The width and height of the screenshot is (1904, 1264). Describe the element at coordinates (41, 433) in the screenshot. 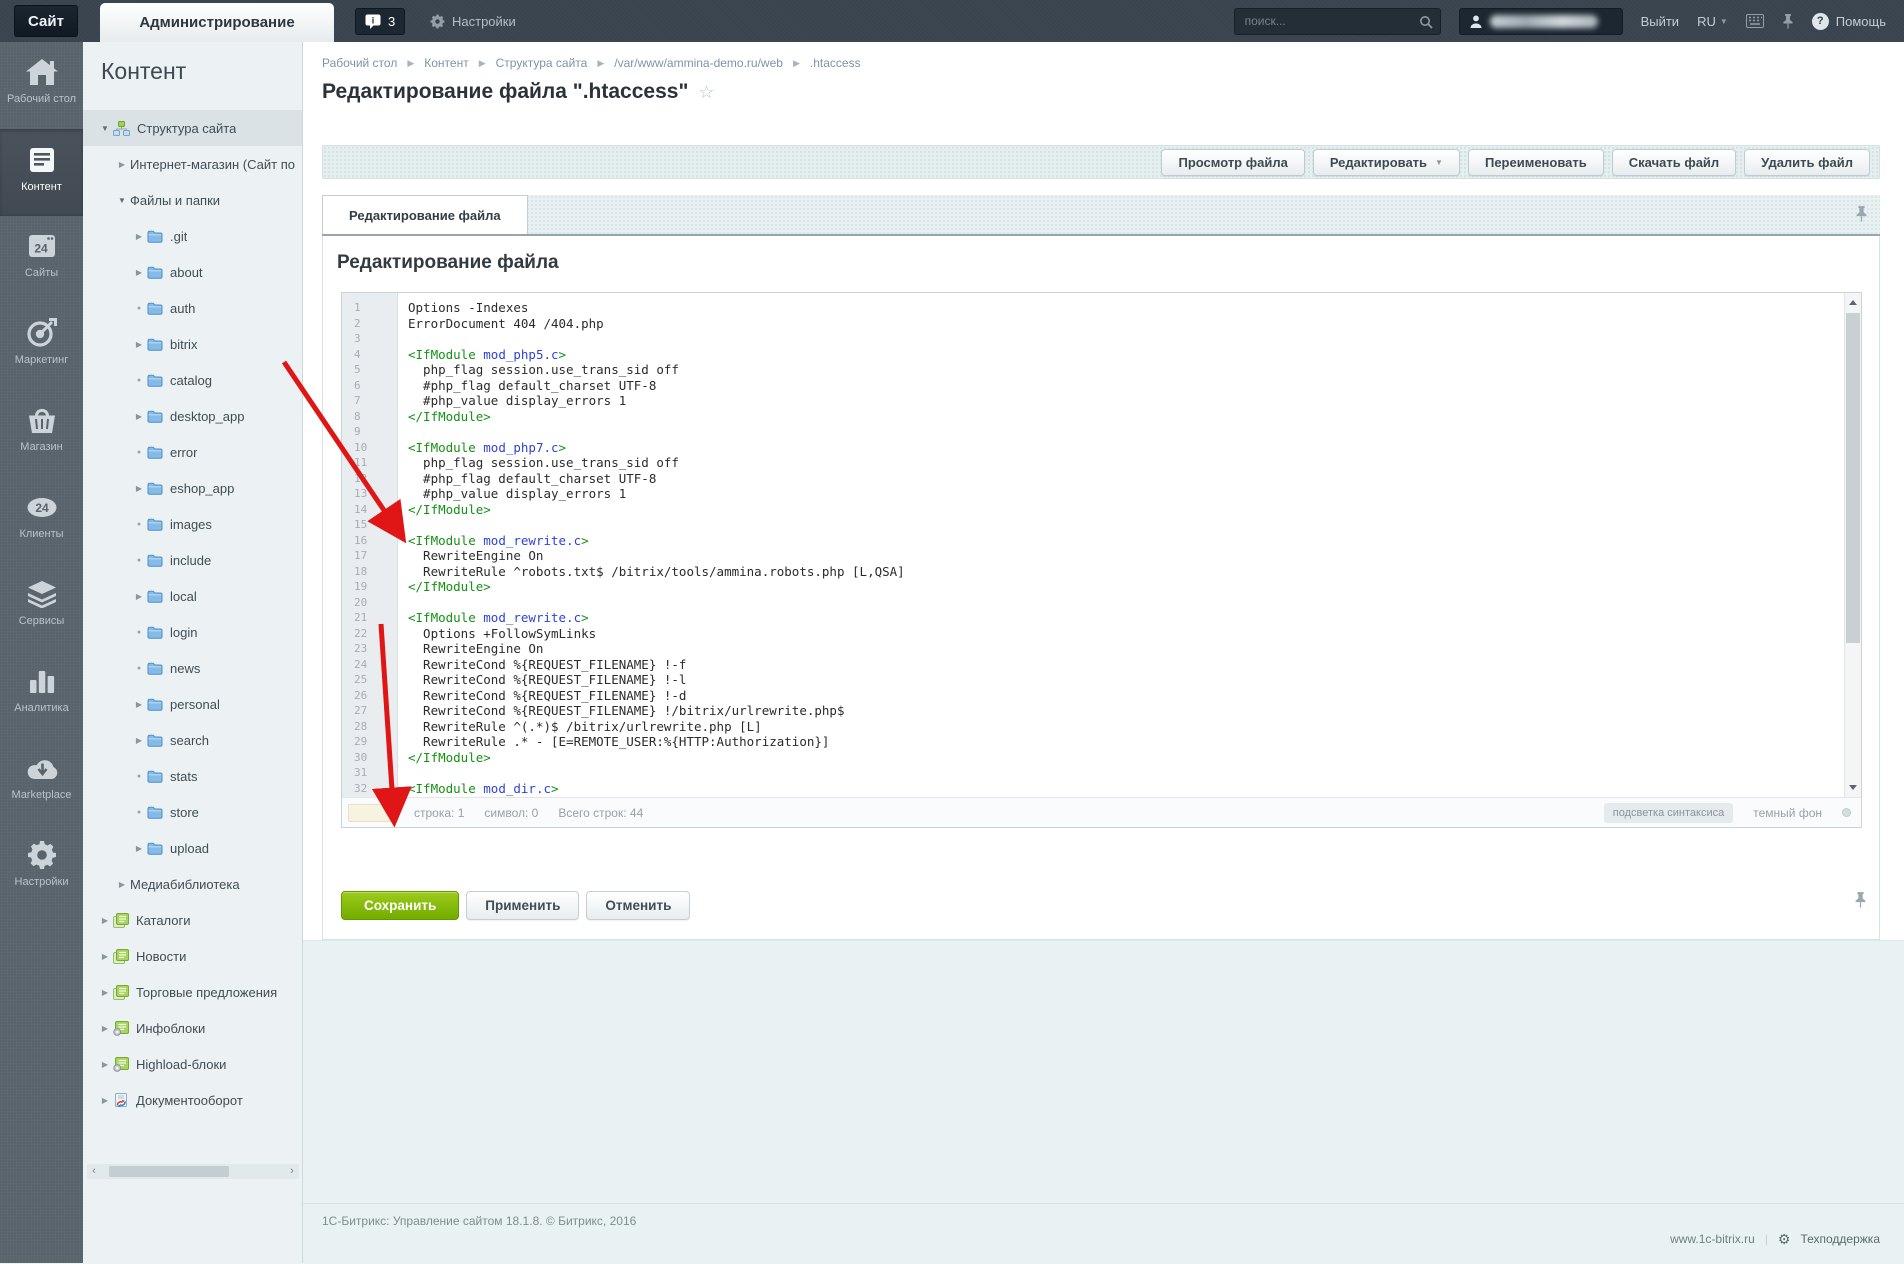

I see `rail-item-shop: Магазин` at that location.